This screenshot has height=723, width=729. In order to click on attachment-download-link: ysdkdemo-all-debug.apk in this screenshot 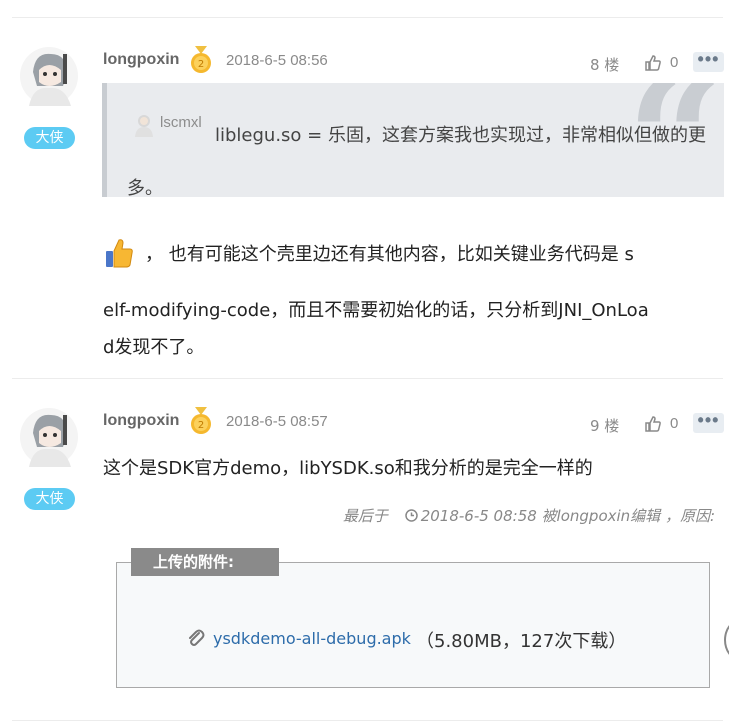, I will do `click(312, 638)`.